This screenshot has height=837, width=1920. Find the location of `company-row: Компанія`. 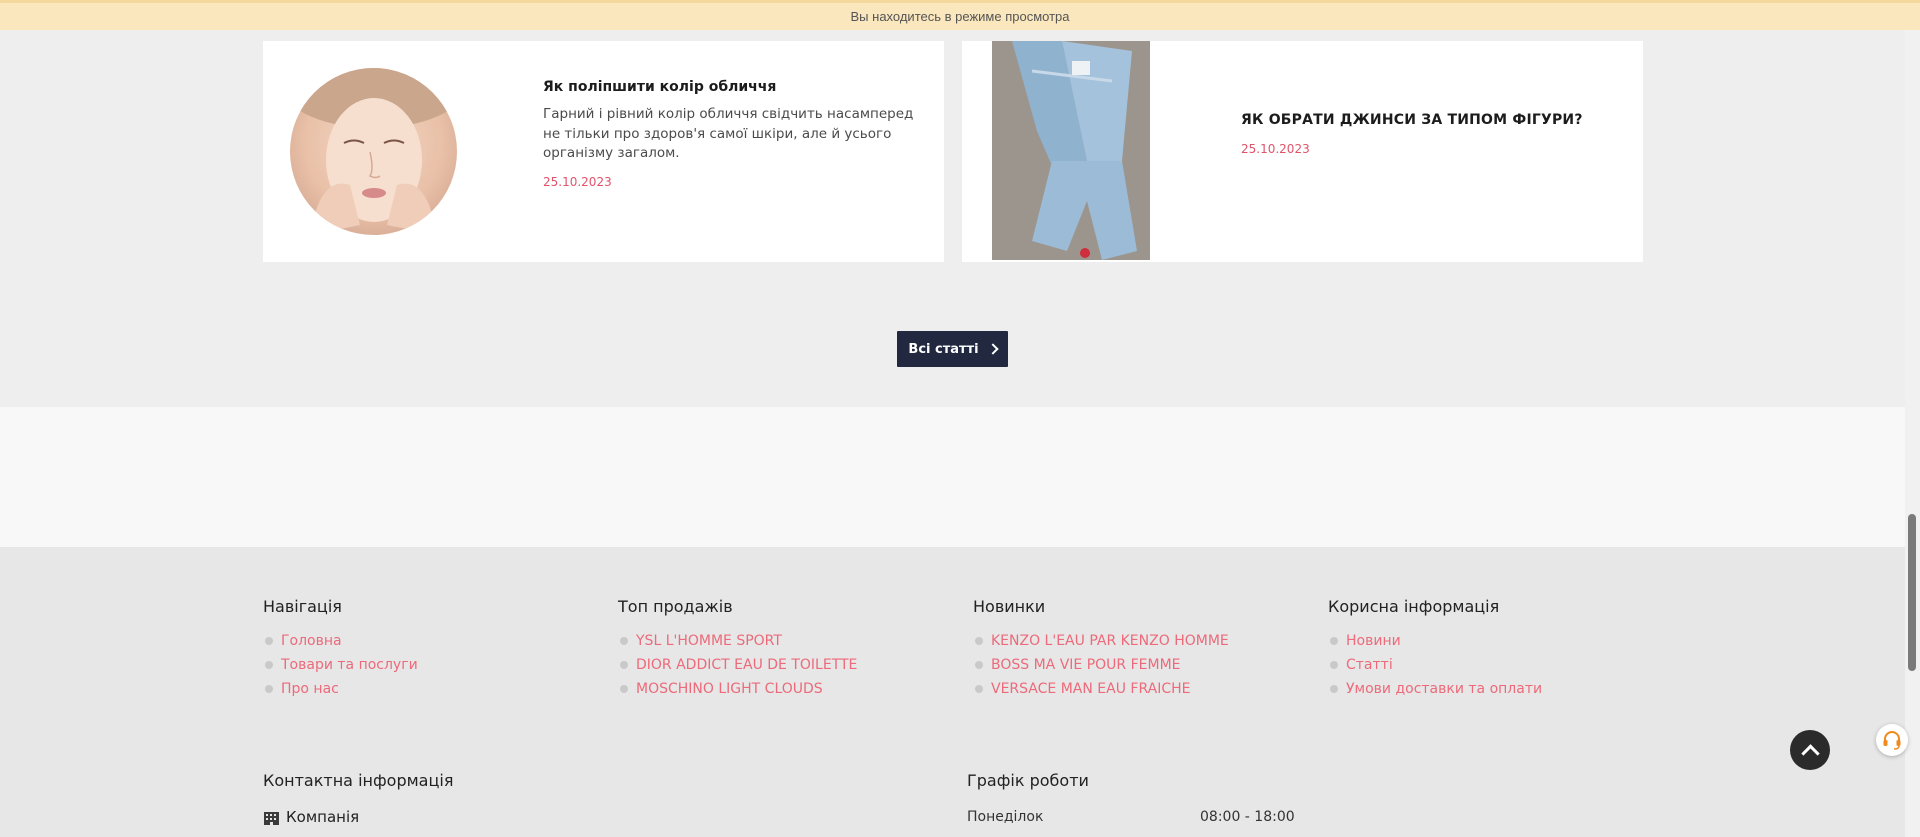

company-row: Компанія is located at coordinates (311, 817).